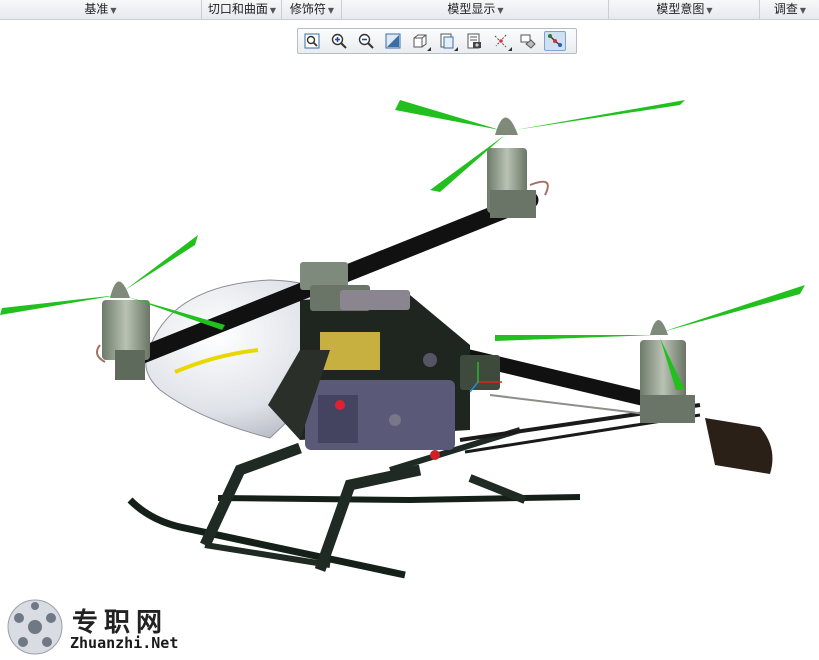 Image resolution: width=819 pixels, height=660 pixels. I want to click on motor-rear-left, so click(540, 159).